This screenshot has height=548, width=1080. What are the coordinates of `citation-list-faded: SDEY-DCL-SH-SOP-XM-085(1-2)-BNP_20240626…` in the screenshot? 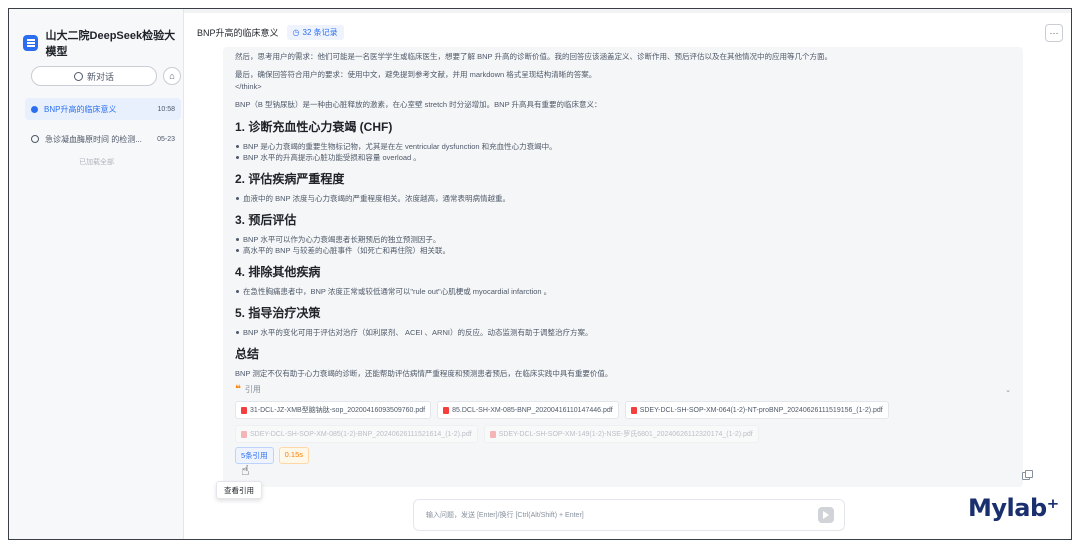 It's located at (623, 434).